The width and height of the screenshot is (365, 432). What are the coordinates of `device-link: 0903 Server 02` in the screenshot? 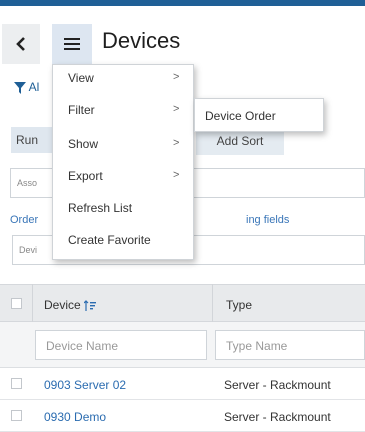 It's located at (85, 385).